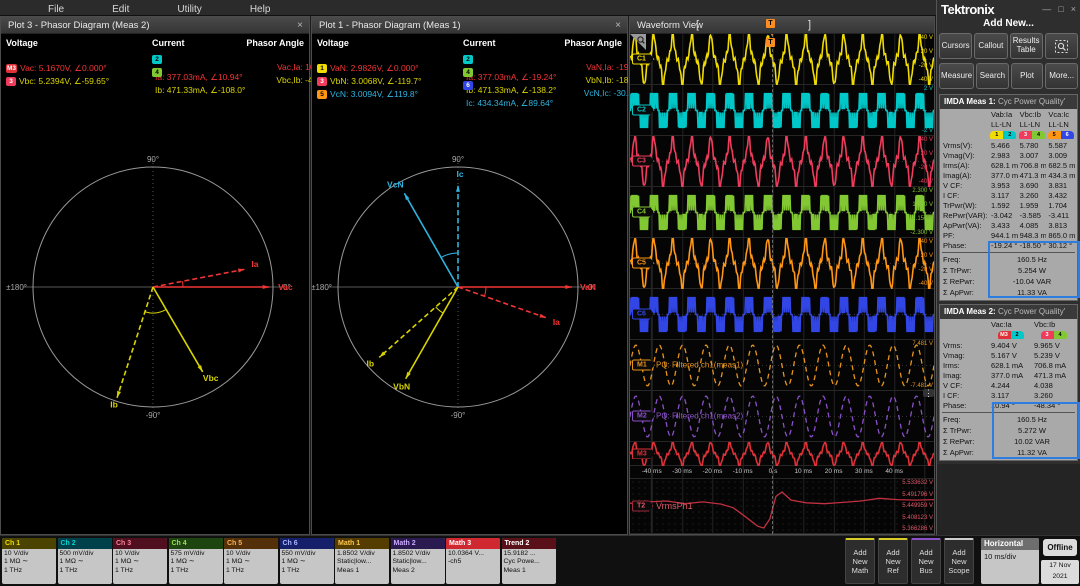 Image resolution: width=1080 pixels, height=586 pixels. Describe the element at coordinates (417, 561) in the screenshot. I see `settings-badge-math-2: Math 2 1.8502 V/div Static|low... Meas 2` at that location.